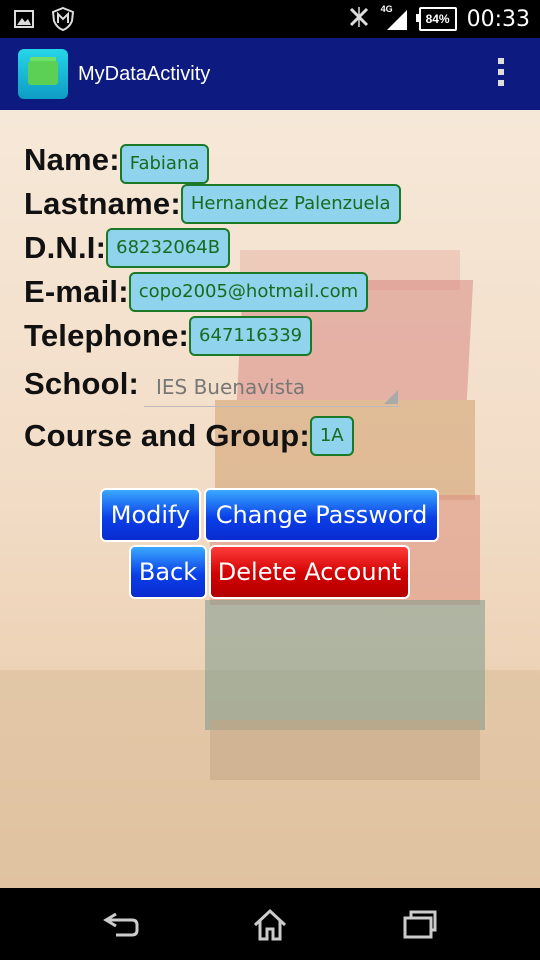 The width and height of the screenshot is (540, 960). I want to click on app-title: MyDataActivity, so click(144, 73).